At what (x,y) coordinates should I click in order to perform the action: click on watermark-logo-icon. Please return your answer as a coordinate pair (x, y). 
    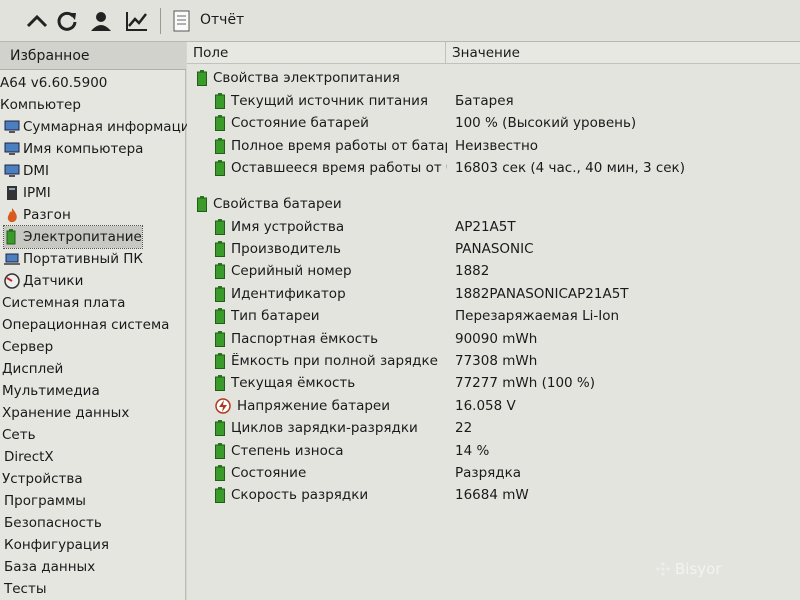
    Looking at the image, I should click on (663, 569).